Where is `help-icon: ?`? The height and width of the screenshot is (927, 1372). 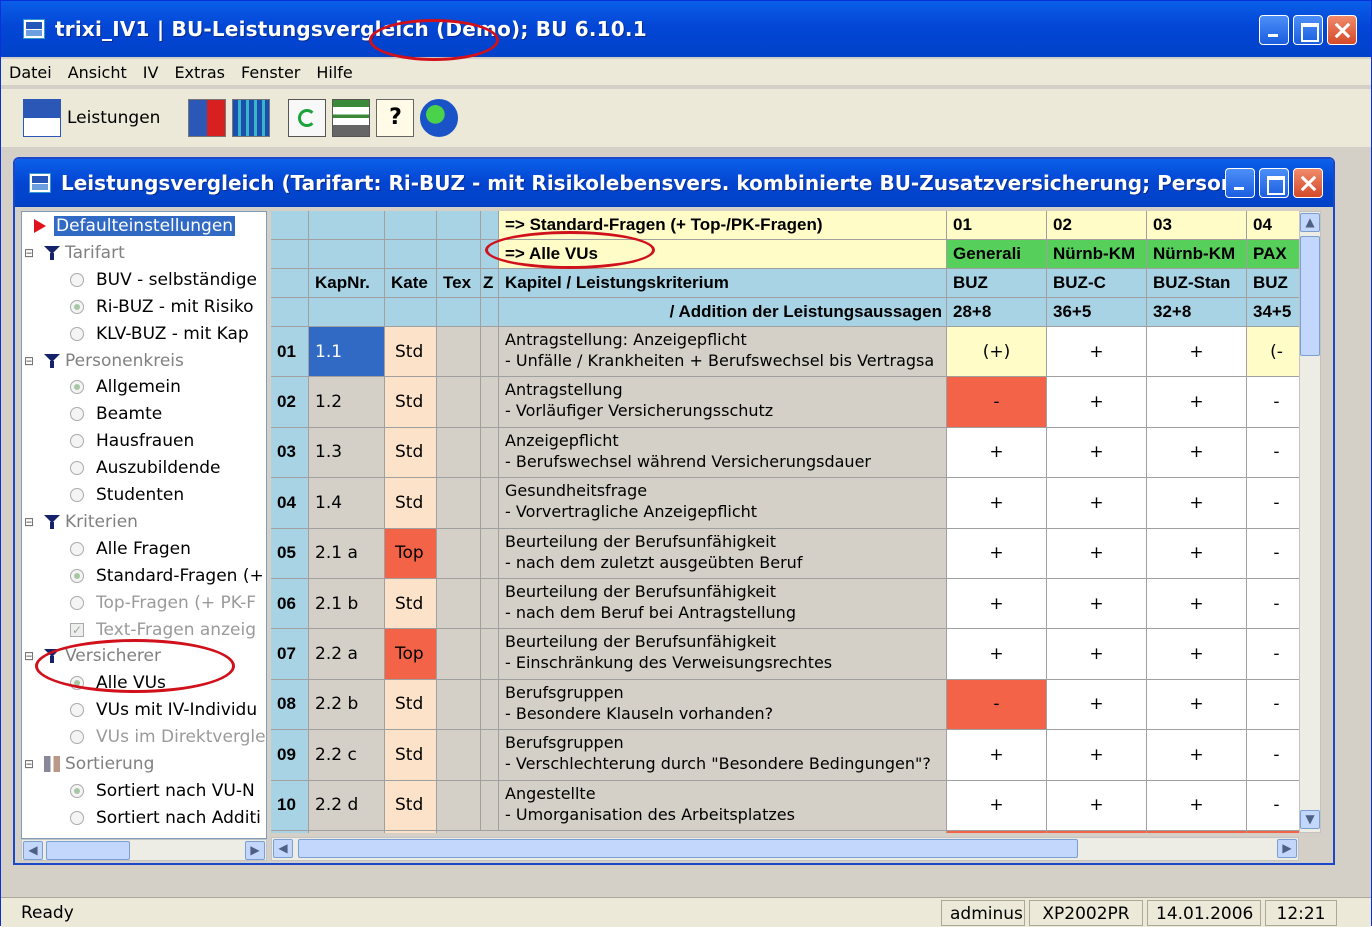 help-icon: ? is located at coordinates (395, 118).